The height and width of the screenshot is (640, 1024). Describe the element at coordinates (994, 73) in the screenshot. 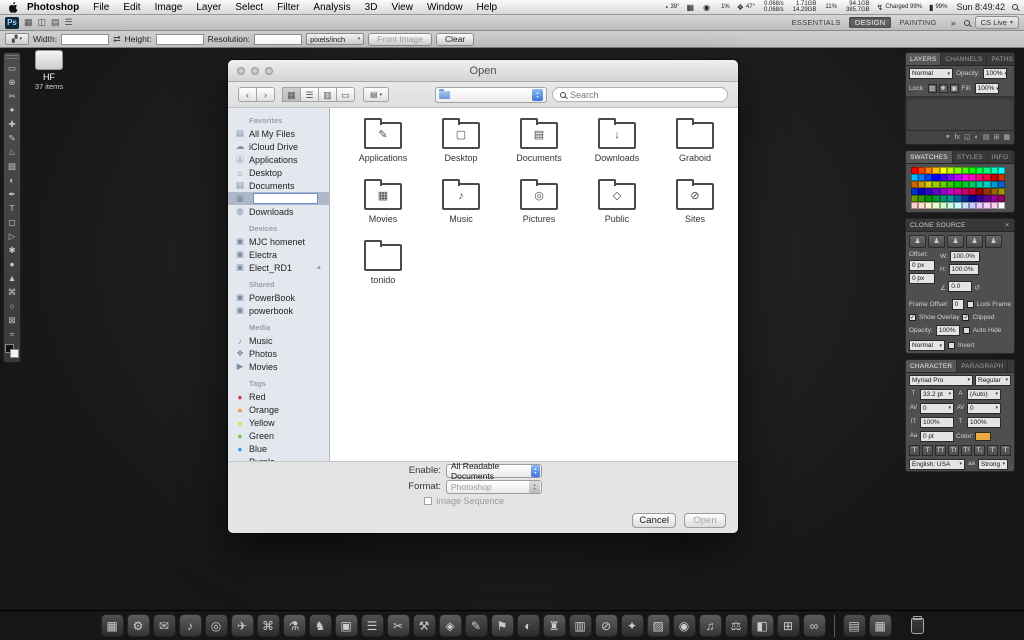

I see `opacity-input: 100%` at that location.